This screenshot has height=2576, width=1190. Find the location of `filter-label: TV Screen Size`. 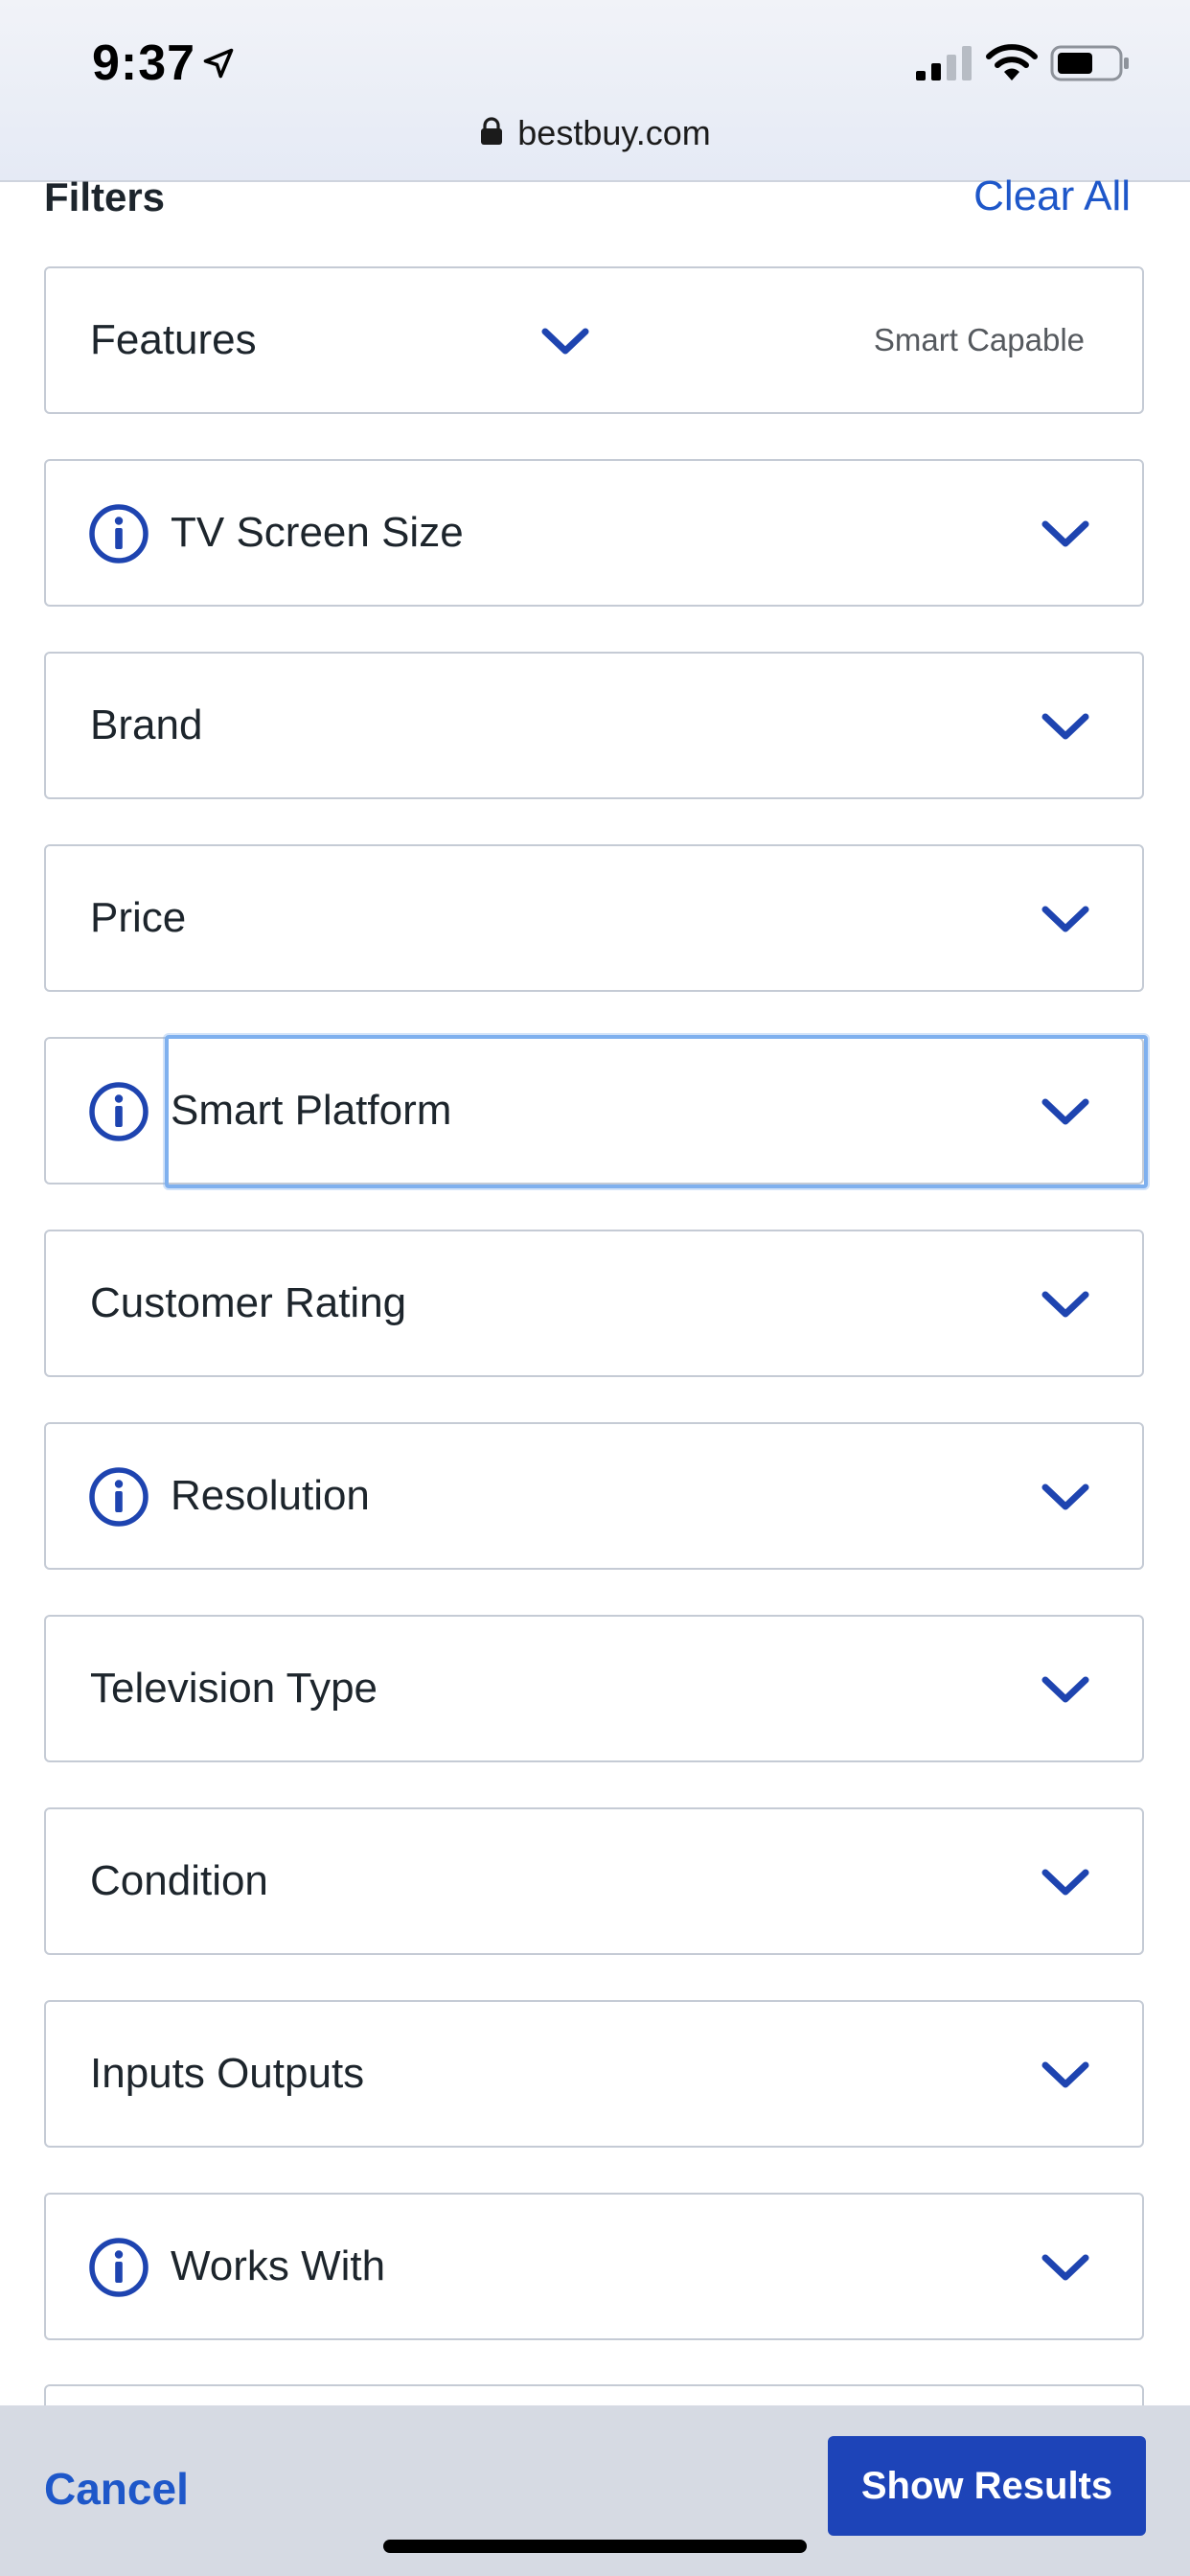

filter-label: TV Screen Size is located at coordinates (318, 532).